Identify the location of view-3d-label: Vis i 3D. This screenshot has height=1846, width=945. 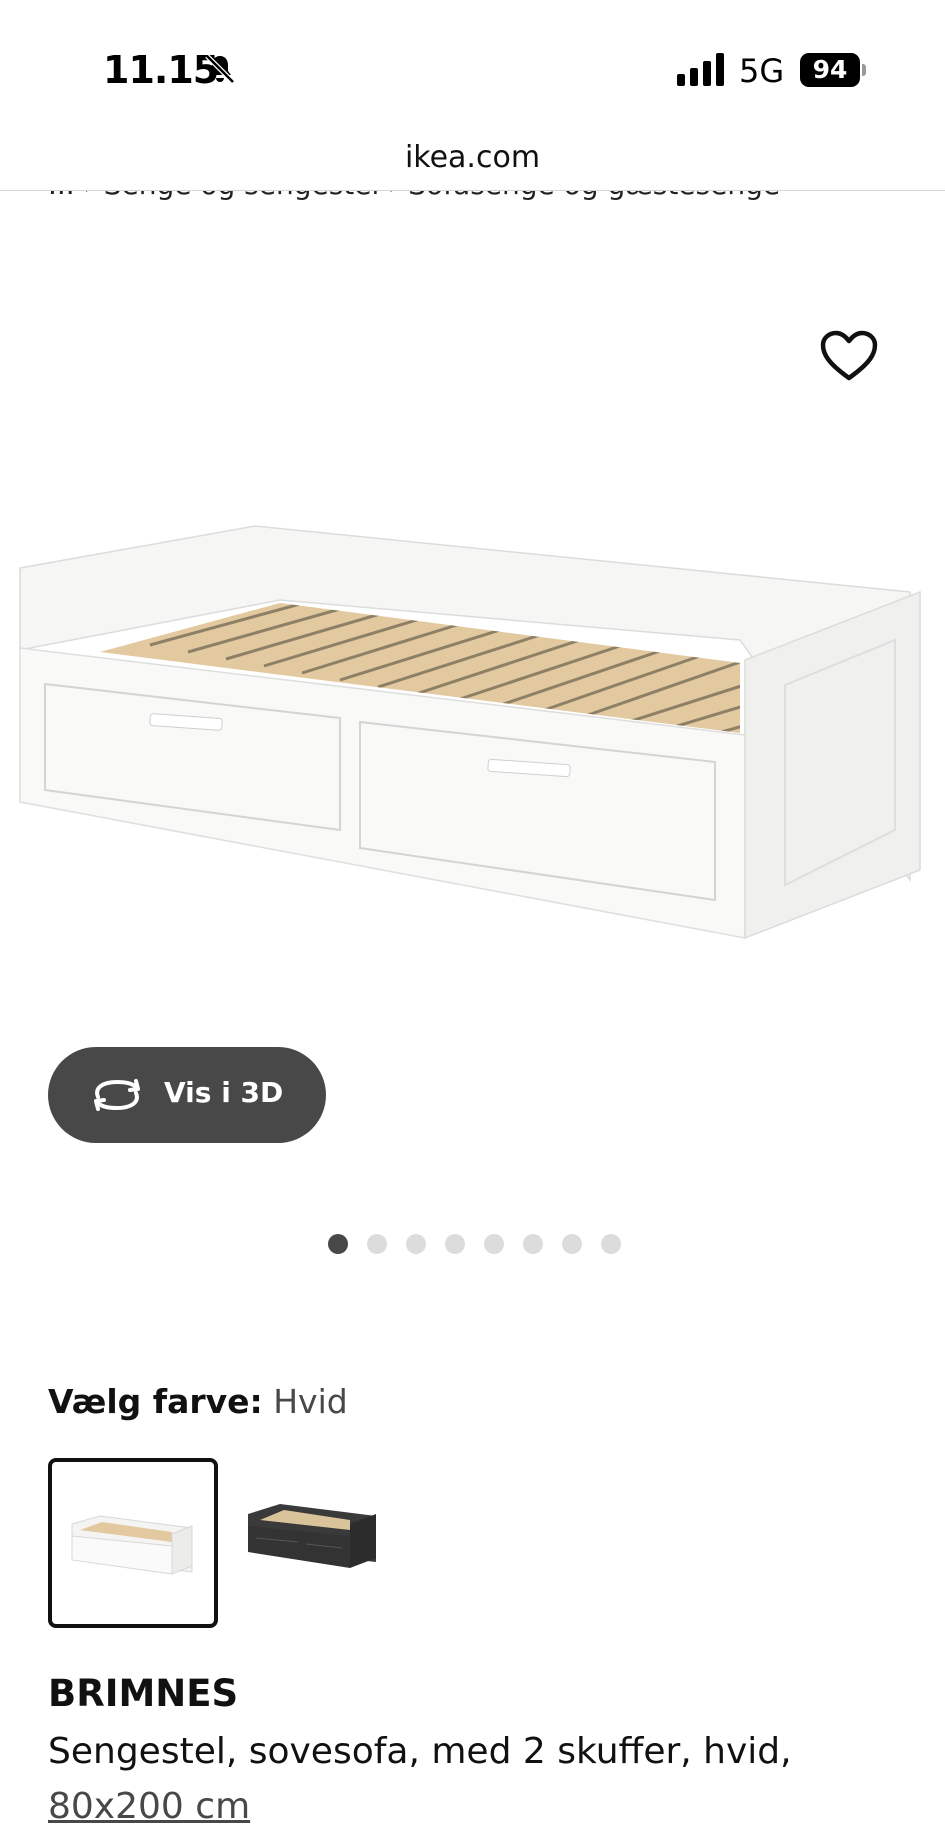
(224, 1092).